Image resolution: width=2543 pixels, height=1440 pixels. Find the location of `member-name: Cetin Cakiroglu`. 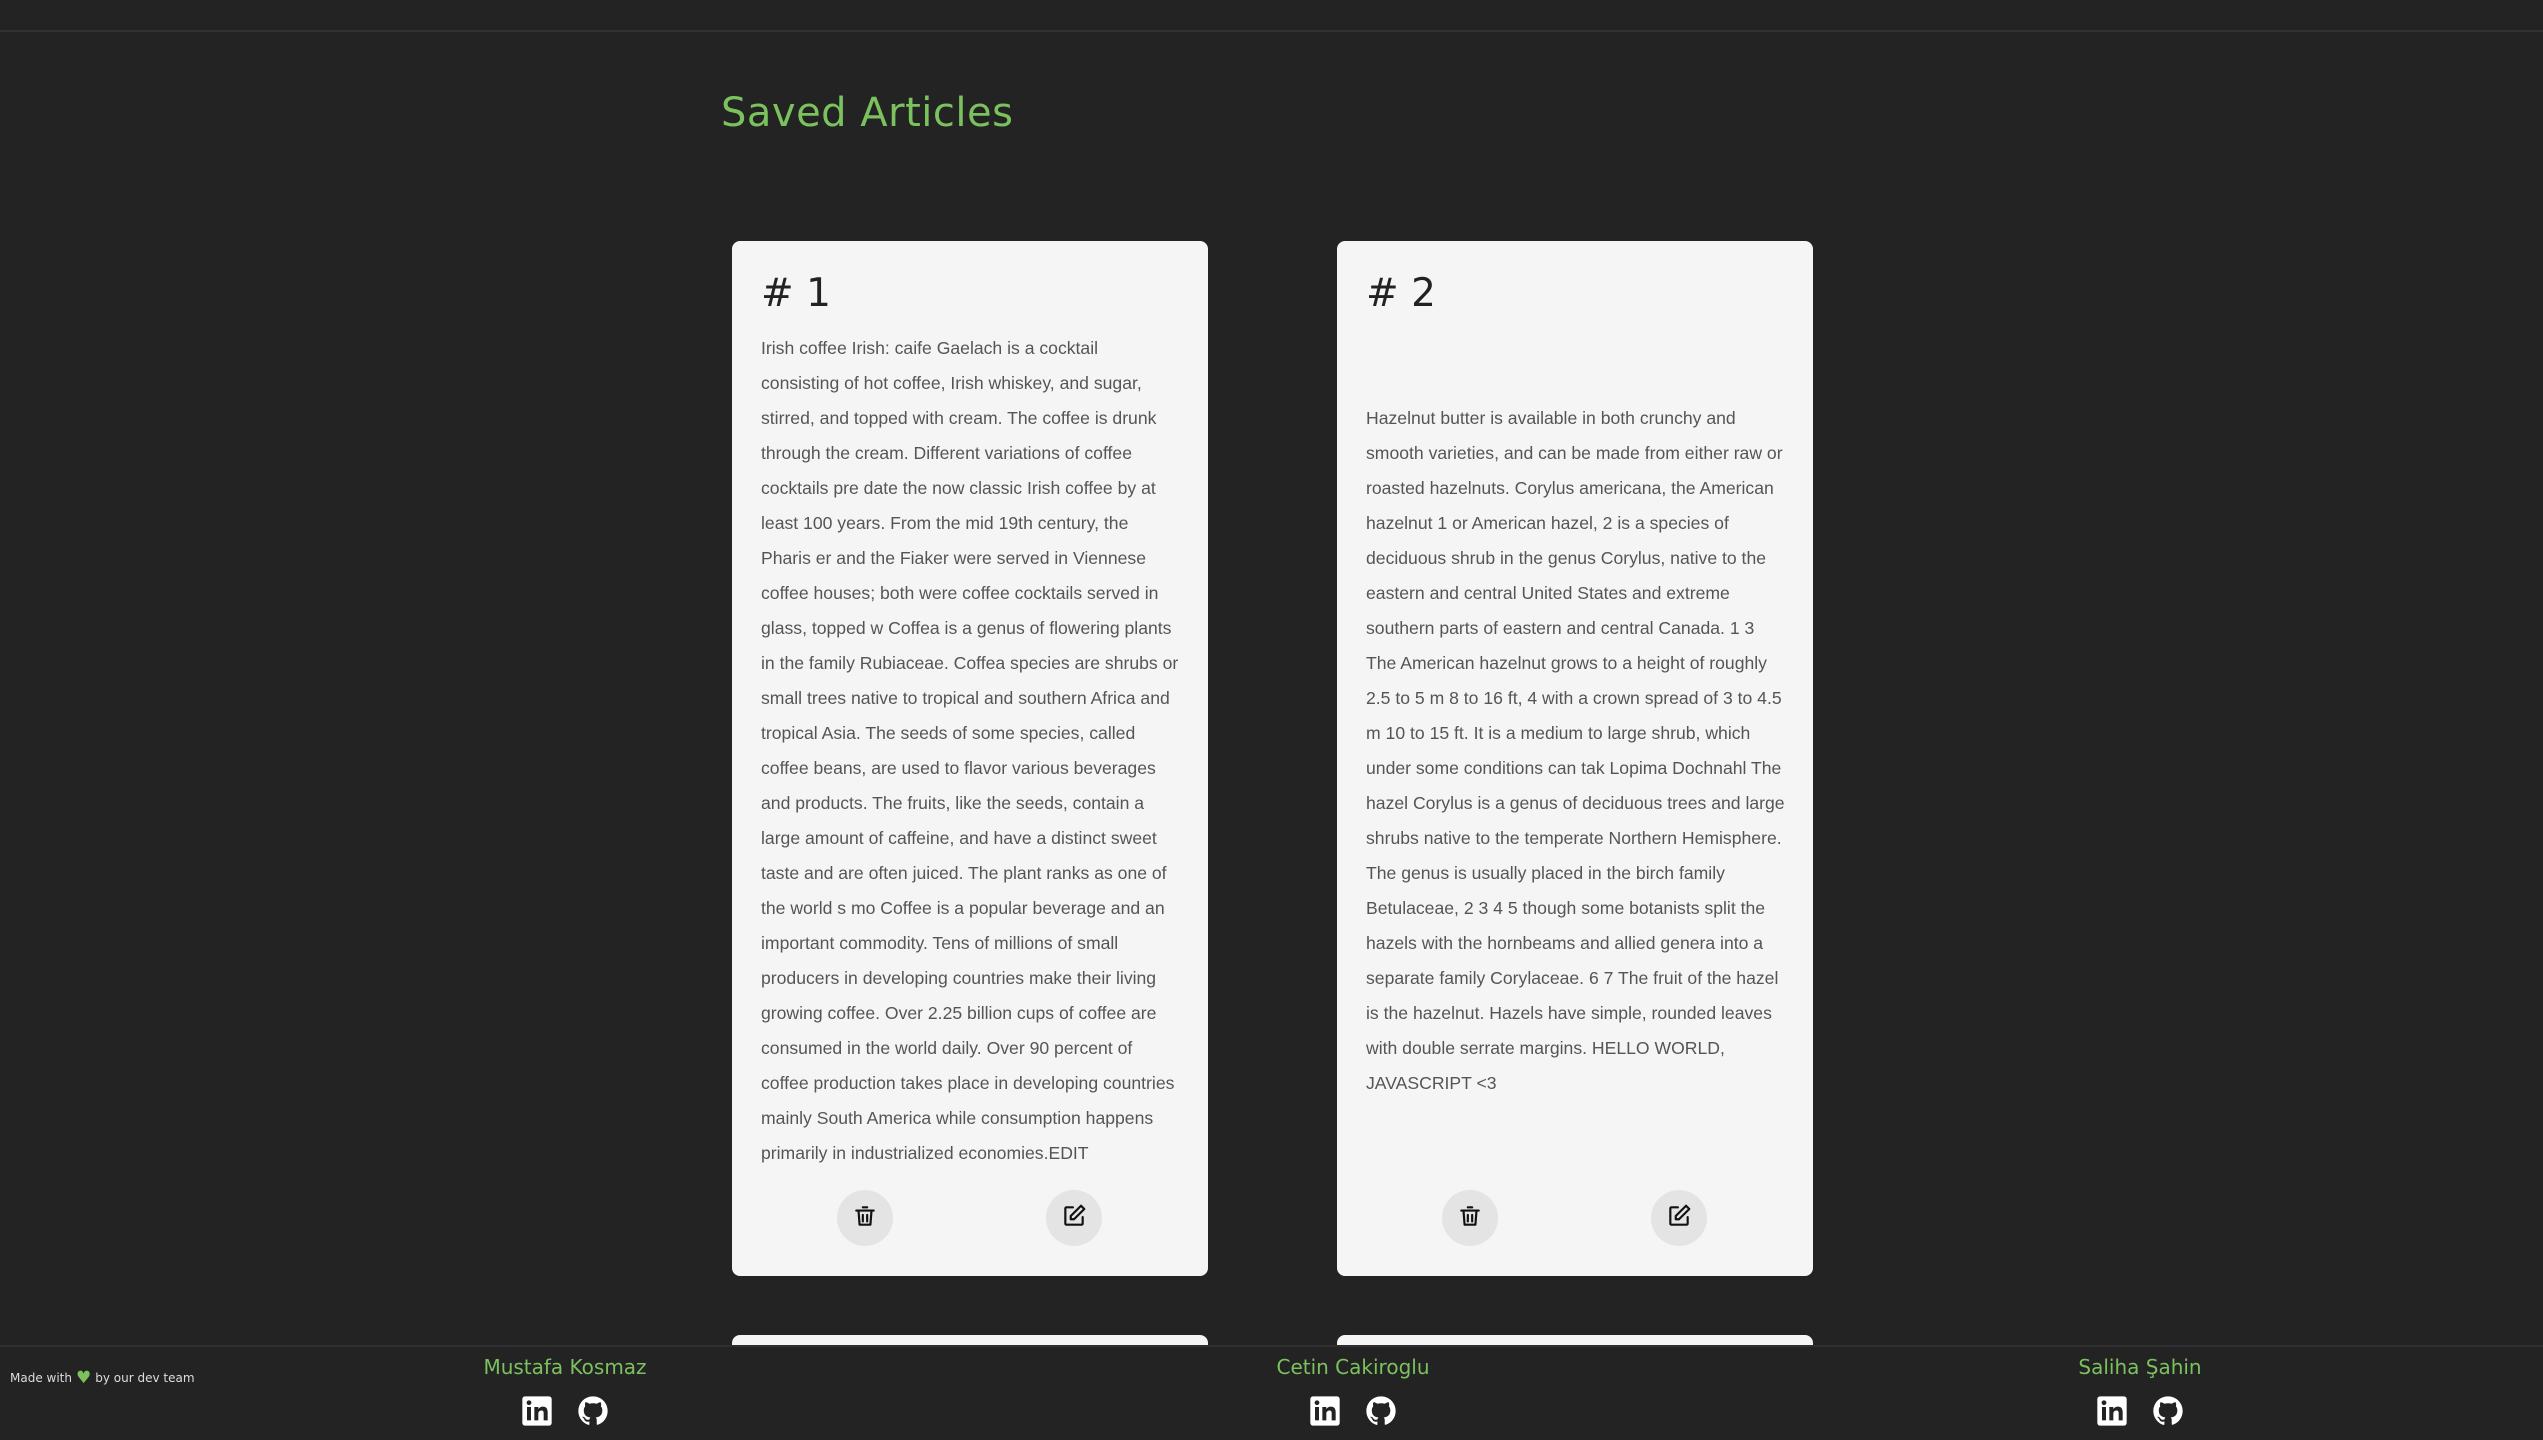

member-name: Cetin Cakiroglu is located at coordinates (1353, 1367).